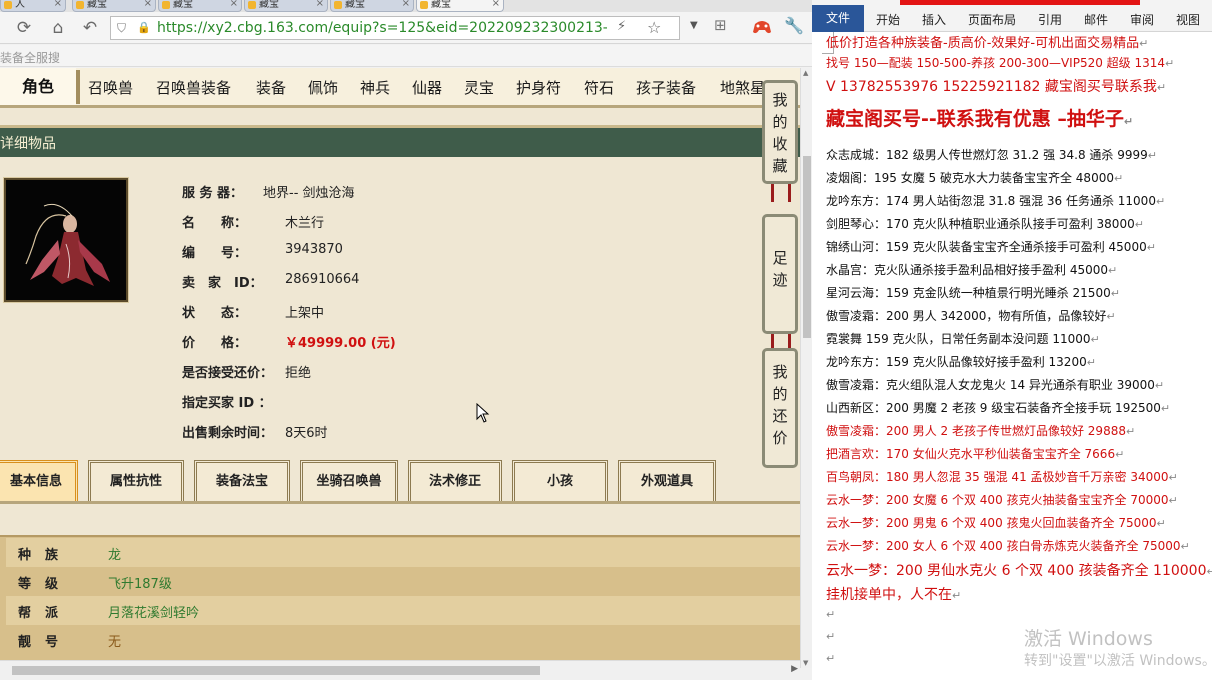 The image size is (1212, 680). Describe the element at coordinates (893, 594) in the screenshot. I see `document-line: 挂机接单中，人不在↵` at that location.